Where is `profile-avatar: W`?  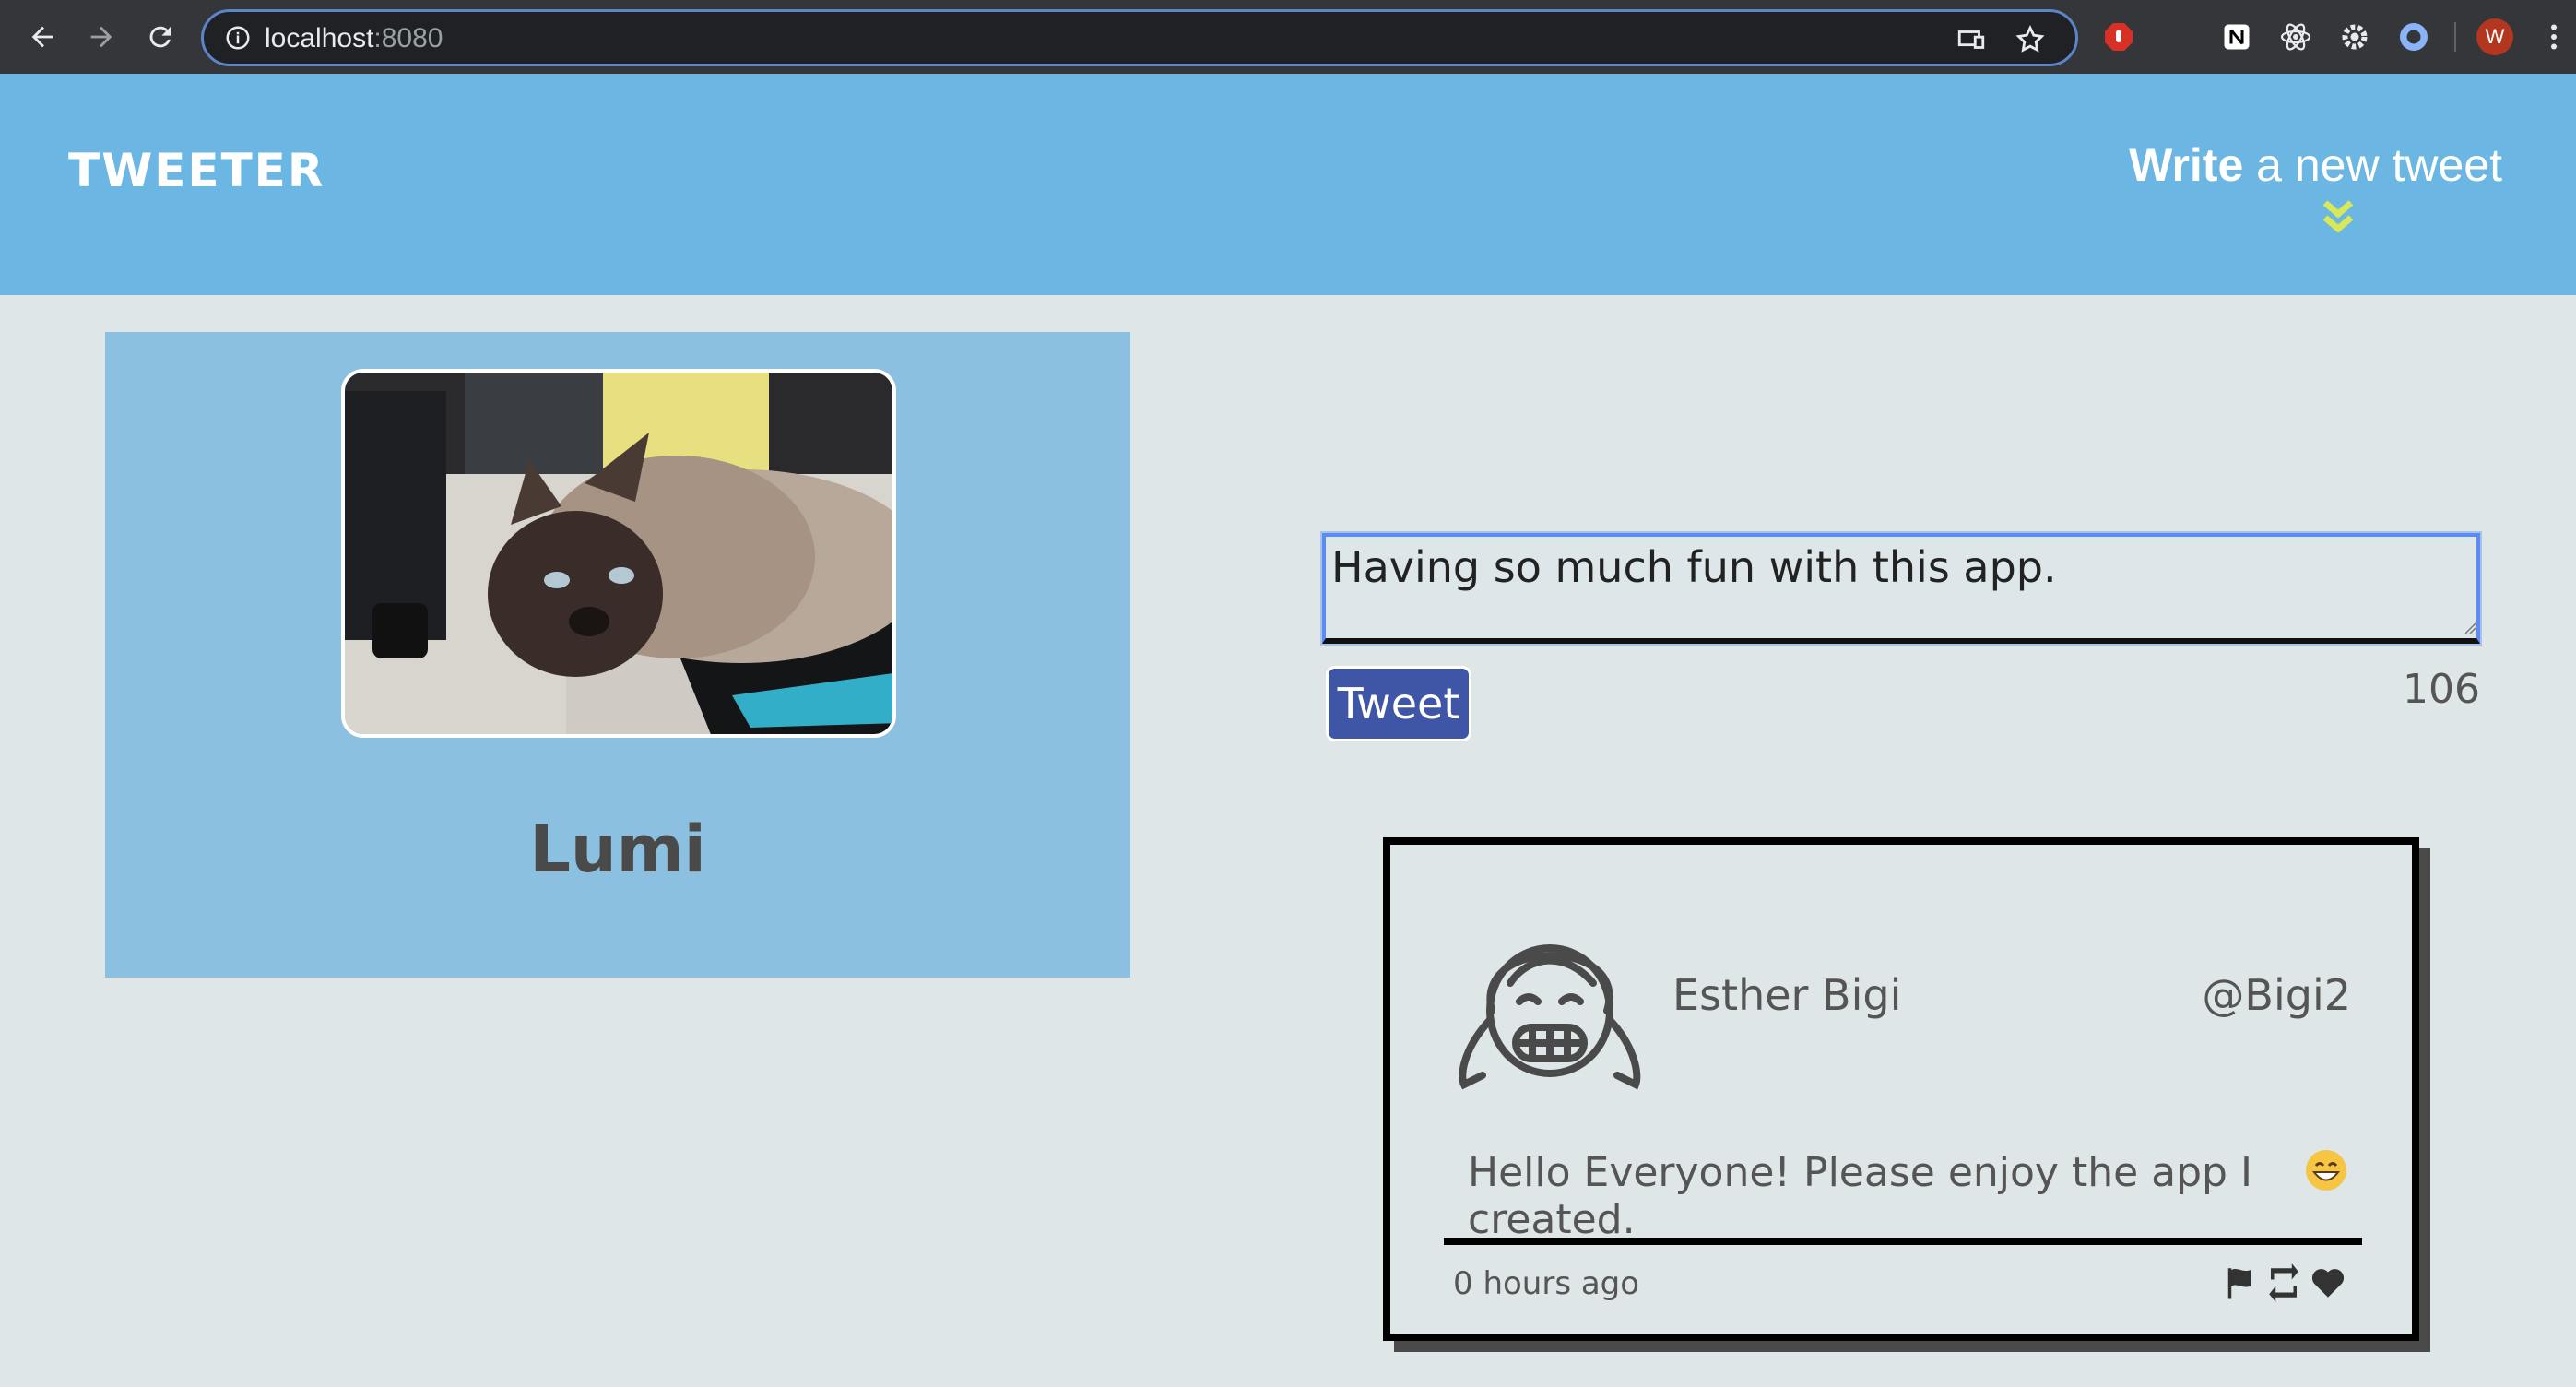
profile-avatar: W is located at coordinates (2494, 36).